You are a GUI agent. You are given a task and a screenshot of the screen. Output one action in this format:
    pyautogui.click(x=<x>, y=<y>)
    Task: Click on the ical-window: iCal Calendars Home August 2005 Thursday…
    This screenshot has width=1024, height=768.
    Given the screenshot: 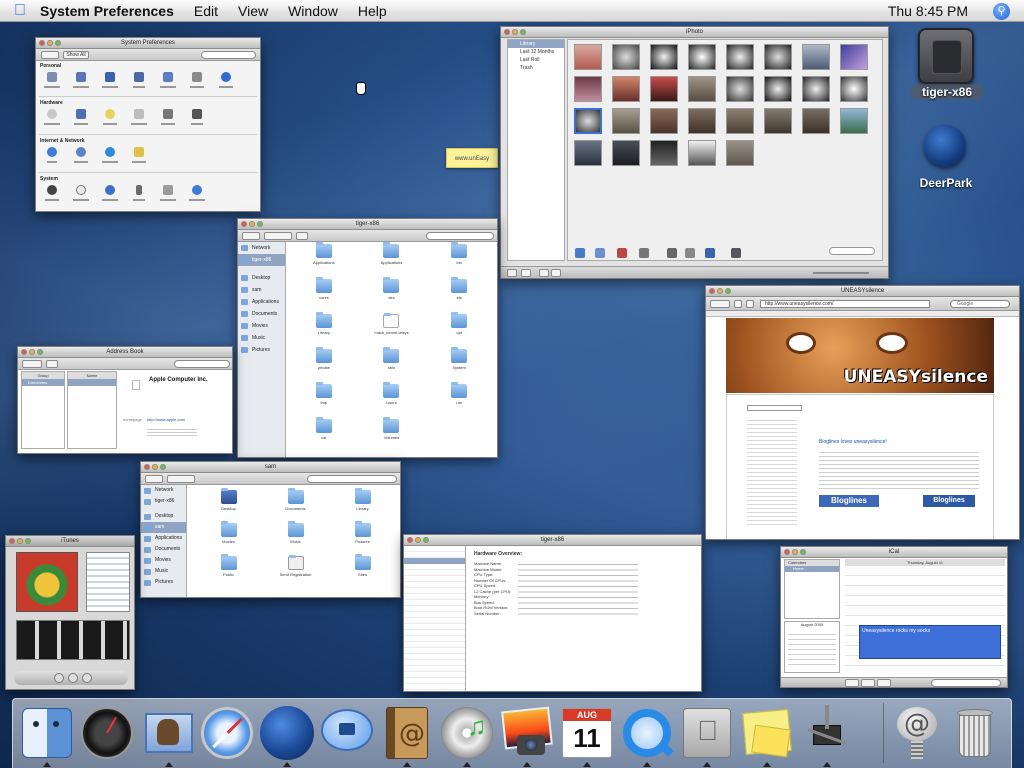 What is the action you would take?
    pyautogui.click(x=894, y=617)
    